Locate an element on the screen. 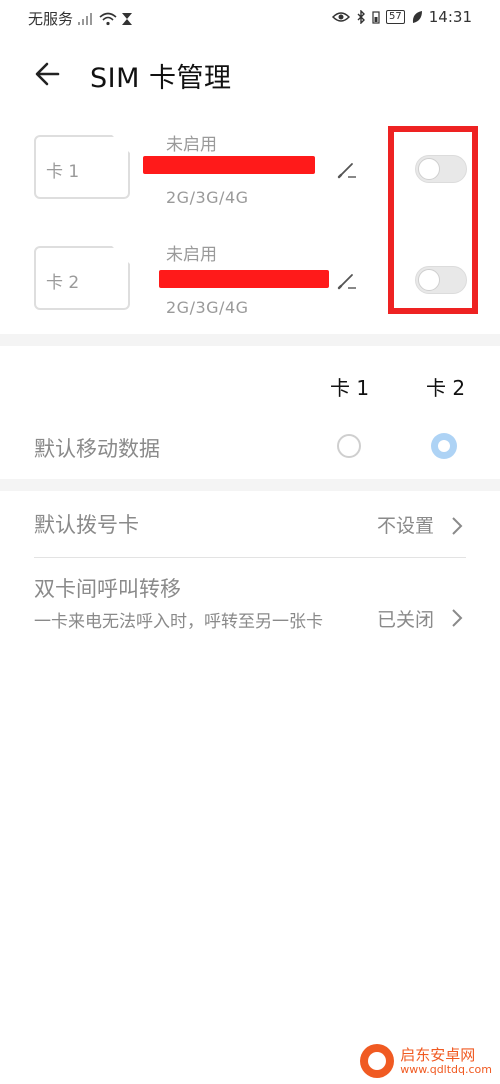  eye-icon is located at coordinates (341, 17).